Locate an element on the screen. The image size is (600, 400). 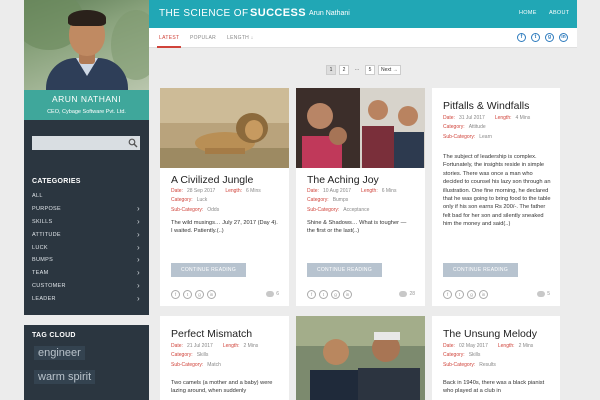
category-bumps: BUMPS › is located at coordinates (86, 260).